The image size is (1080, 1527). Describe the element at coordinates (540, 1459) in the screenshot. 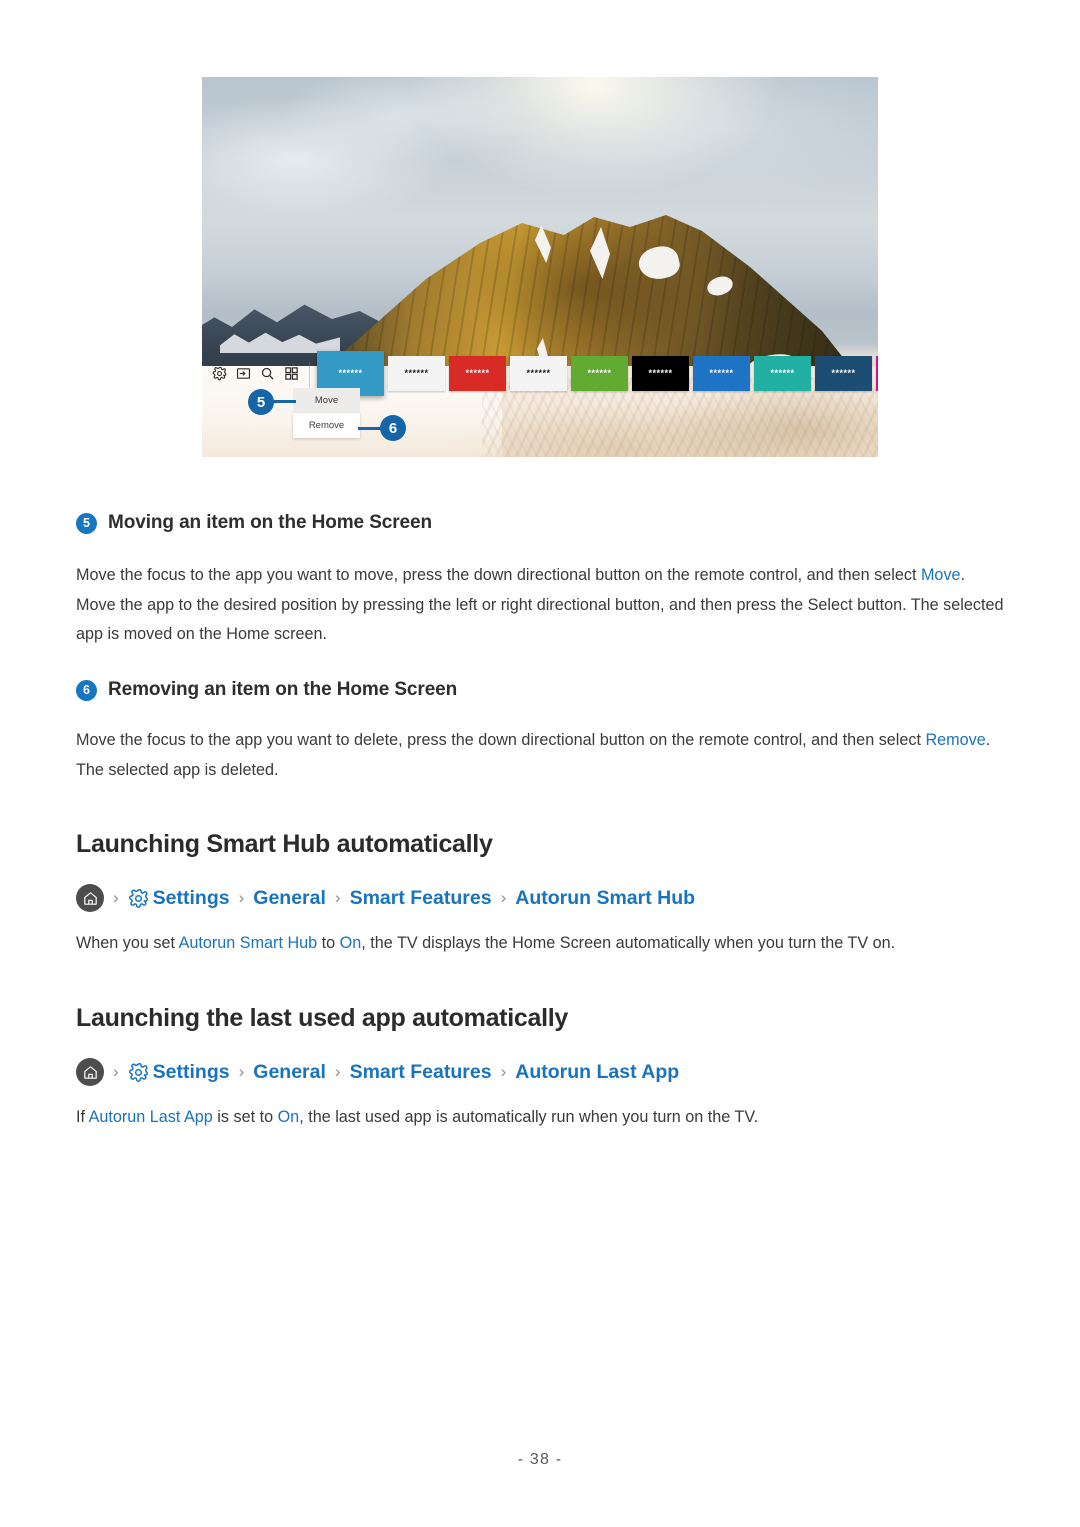

I see `page-number: - 38 -` at that location.